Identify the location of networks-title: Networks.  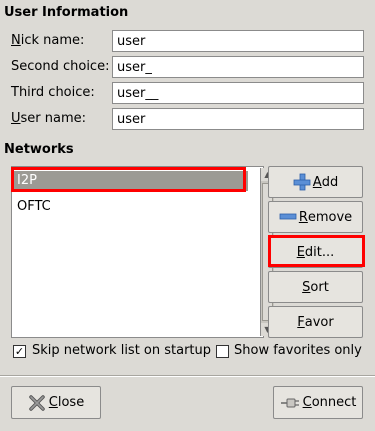
(39, 149).